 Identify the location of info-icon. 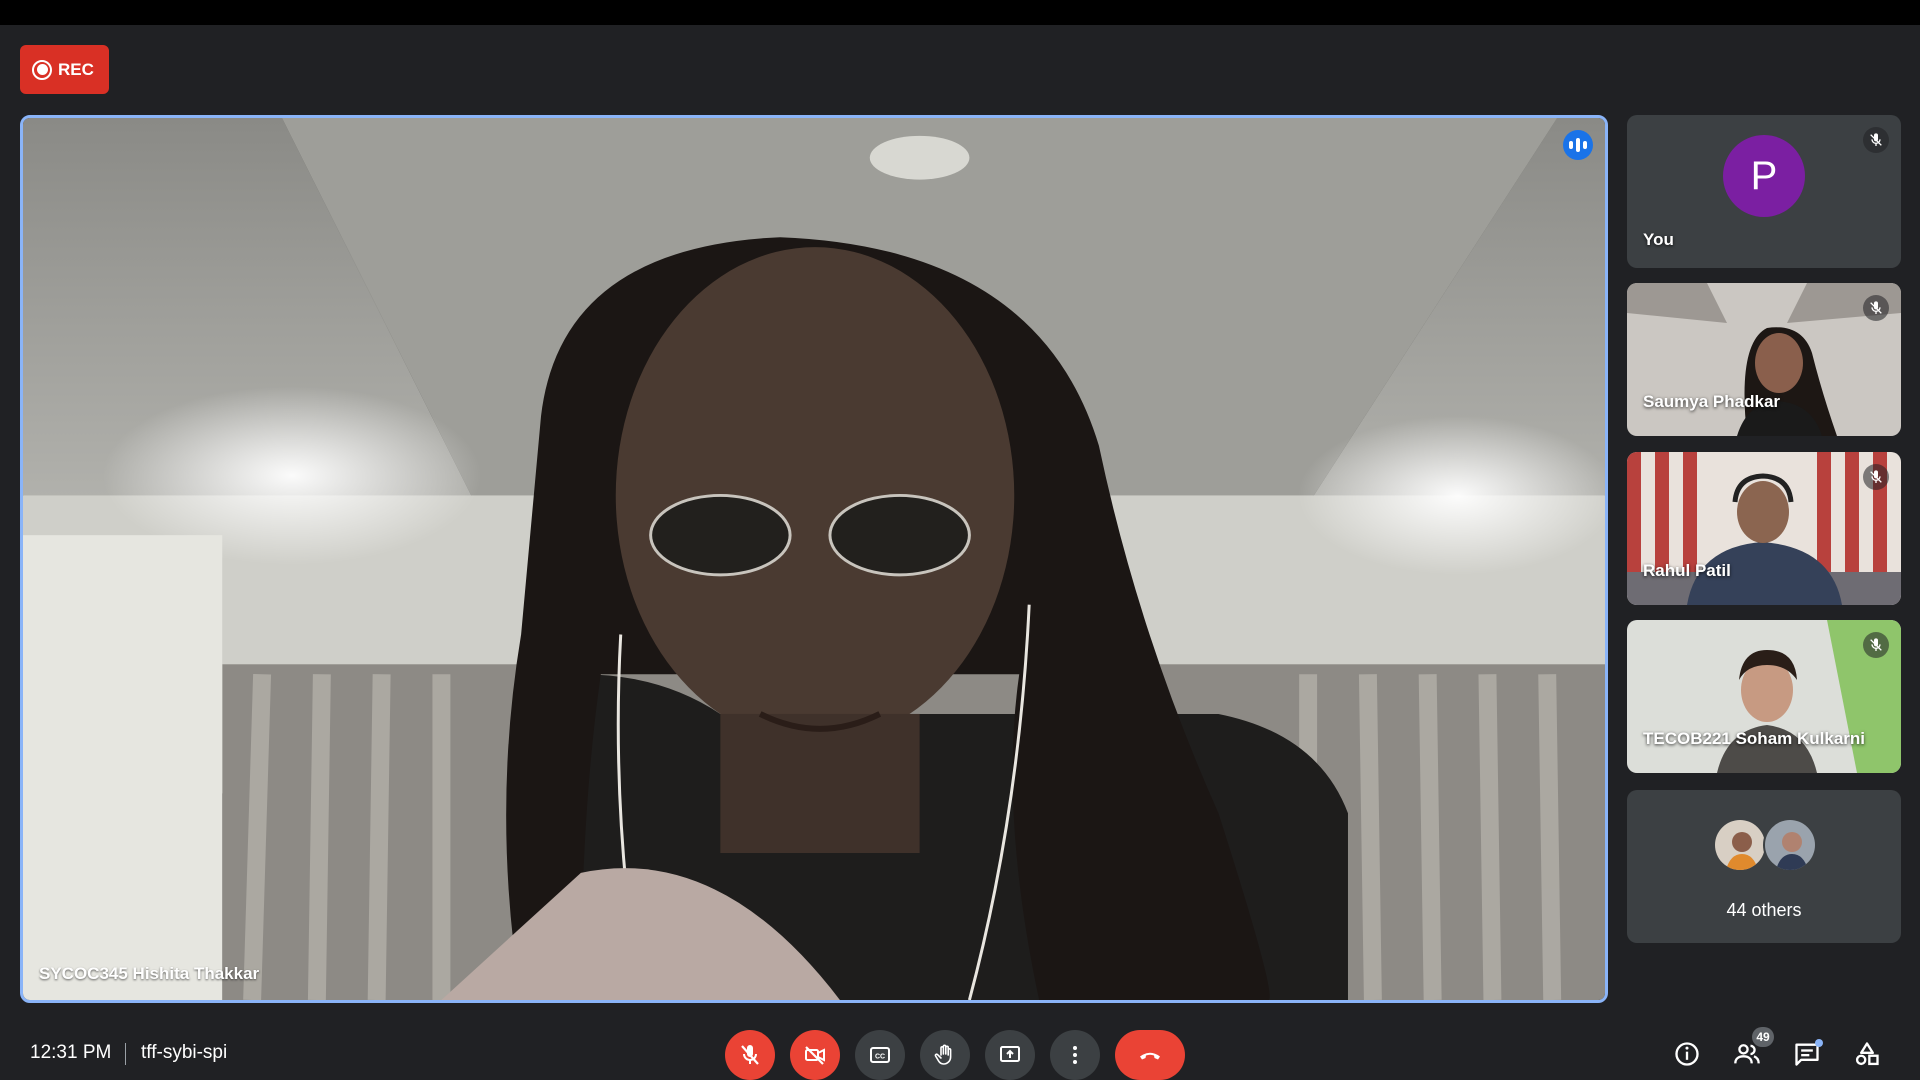
(1687, 1054).